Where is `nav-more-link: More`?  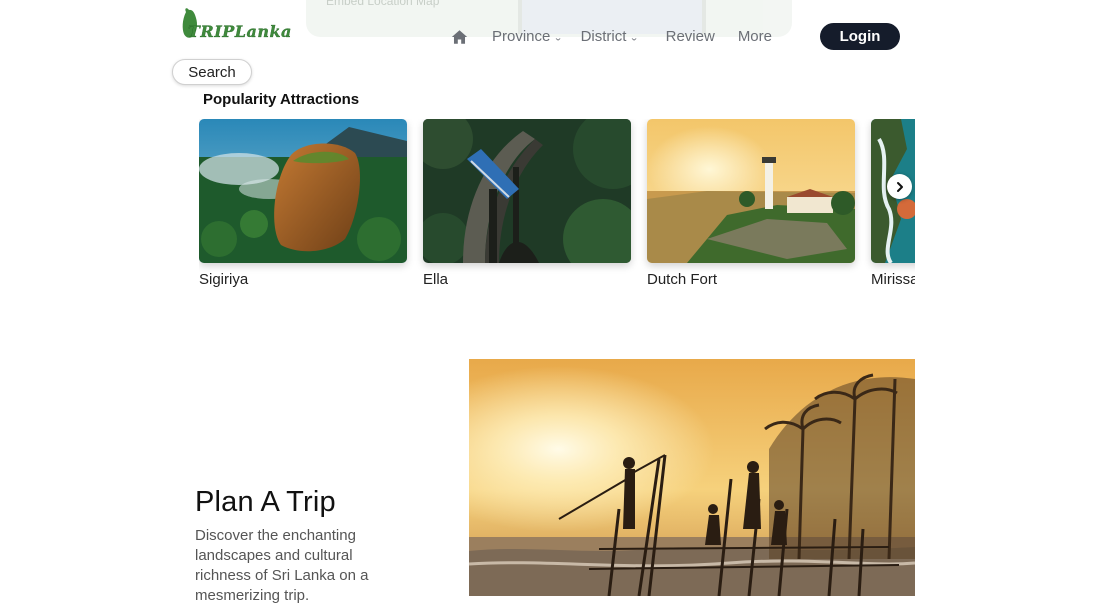 nav-more-link: More is located at coordinates (755, 36).